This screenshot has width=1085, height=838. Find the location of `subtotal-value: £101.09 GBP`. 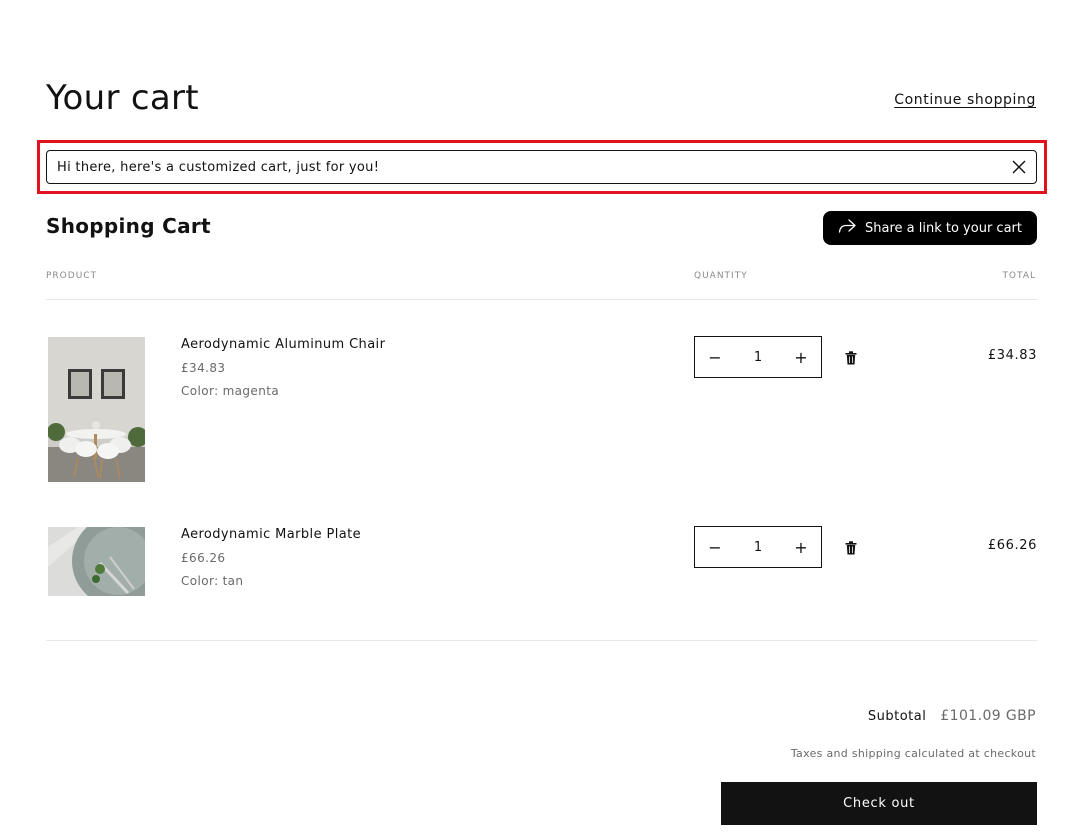

subtotal-value: £101.09 GBP is located at coordinates (988, 716).